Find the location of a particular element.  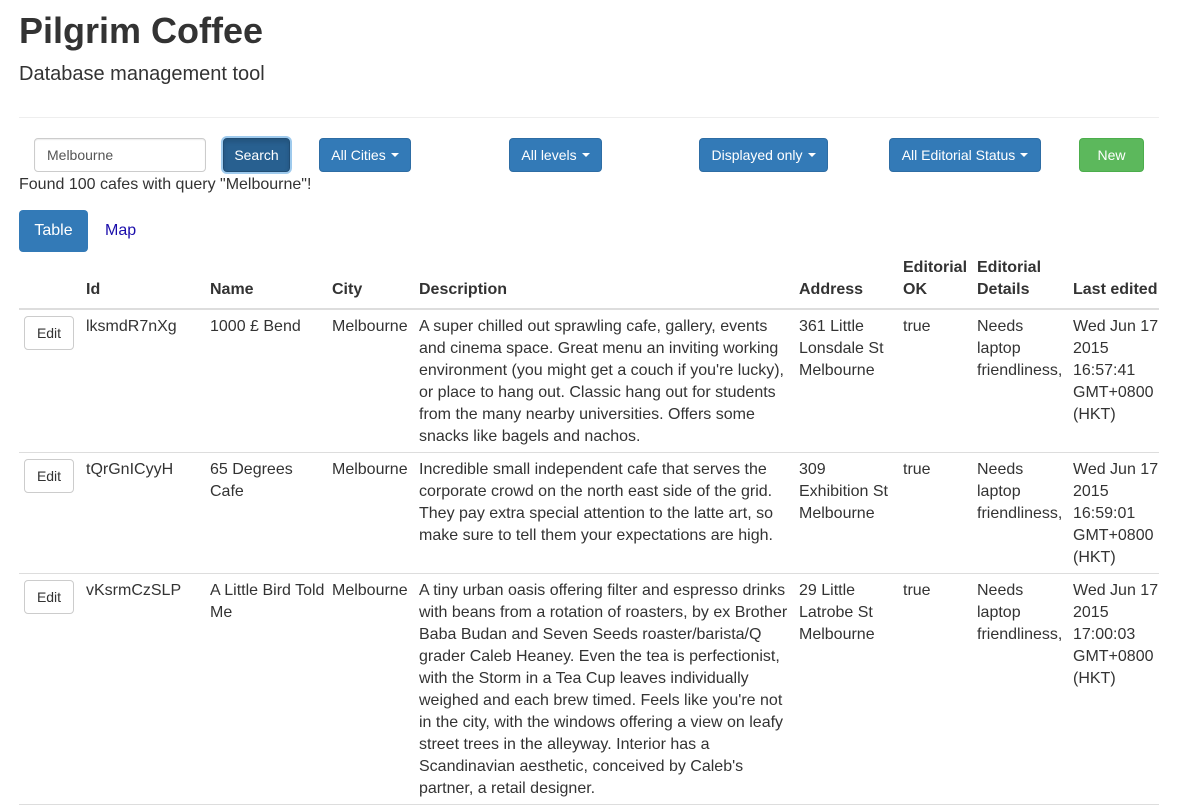

header-divider is located at coordinates (589, 117).